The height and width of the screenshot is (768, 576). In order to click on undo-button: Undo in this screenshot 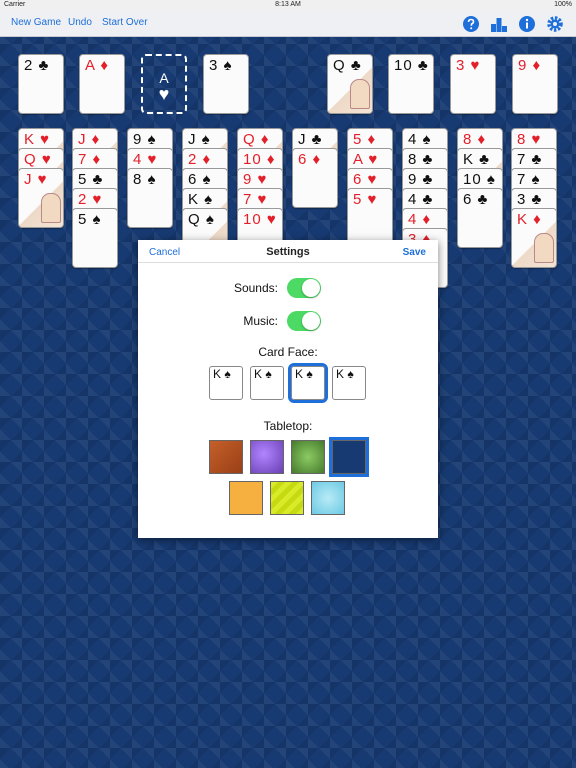, I will do `click(80, 22)`.